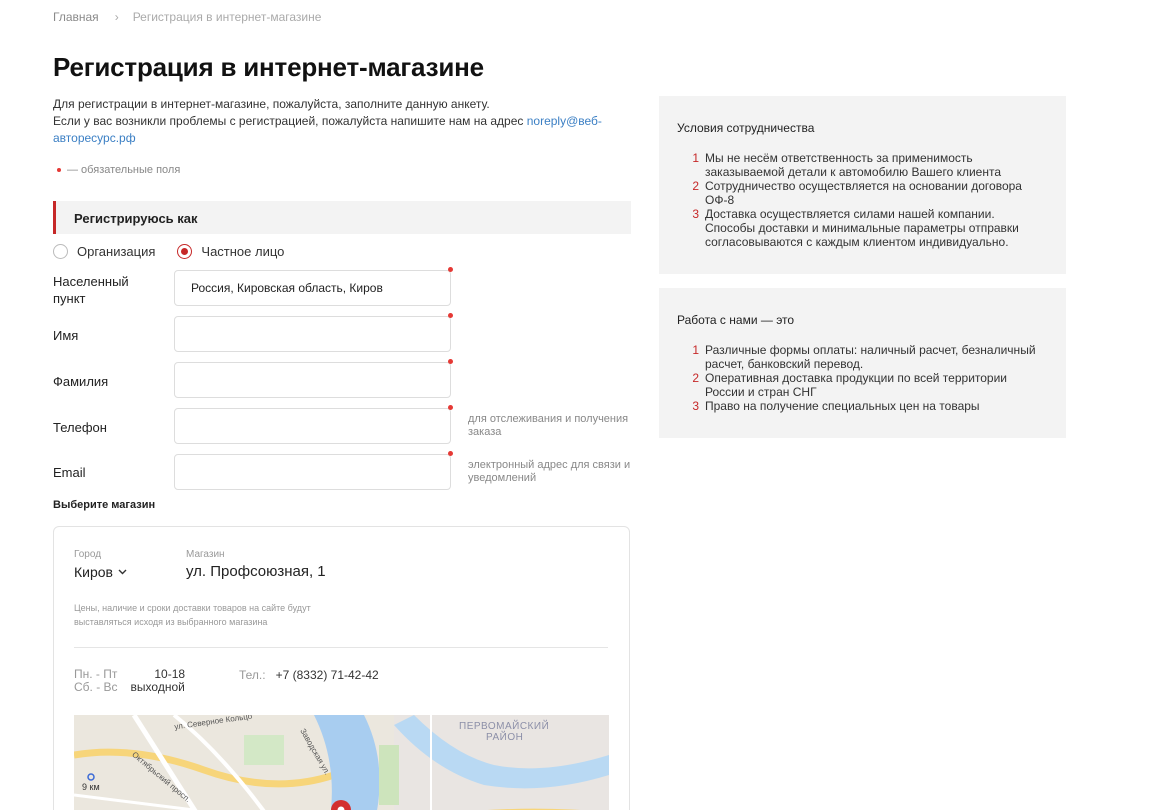  Describe the element at coordinates (505, 737) in the screenshot. I see `map-district-label-2: РАЙОН` at that location.